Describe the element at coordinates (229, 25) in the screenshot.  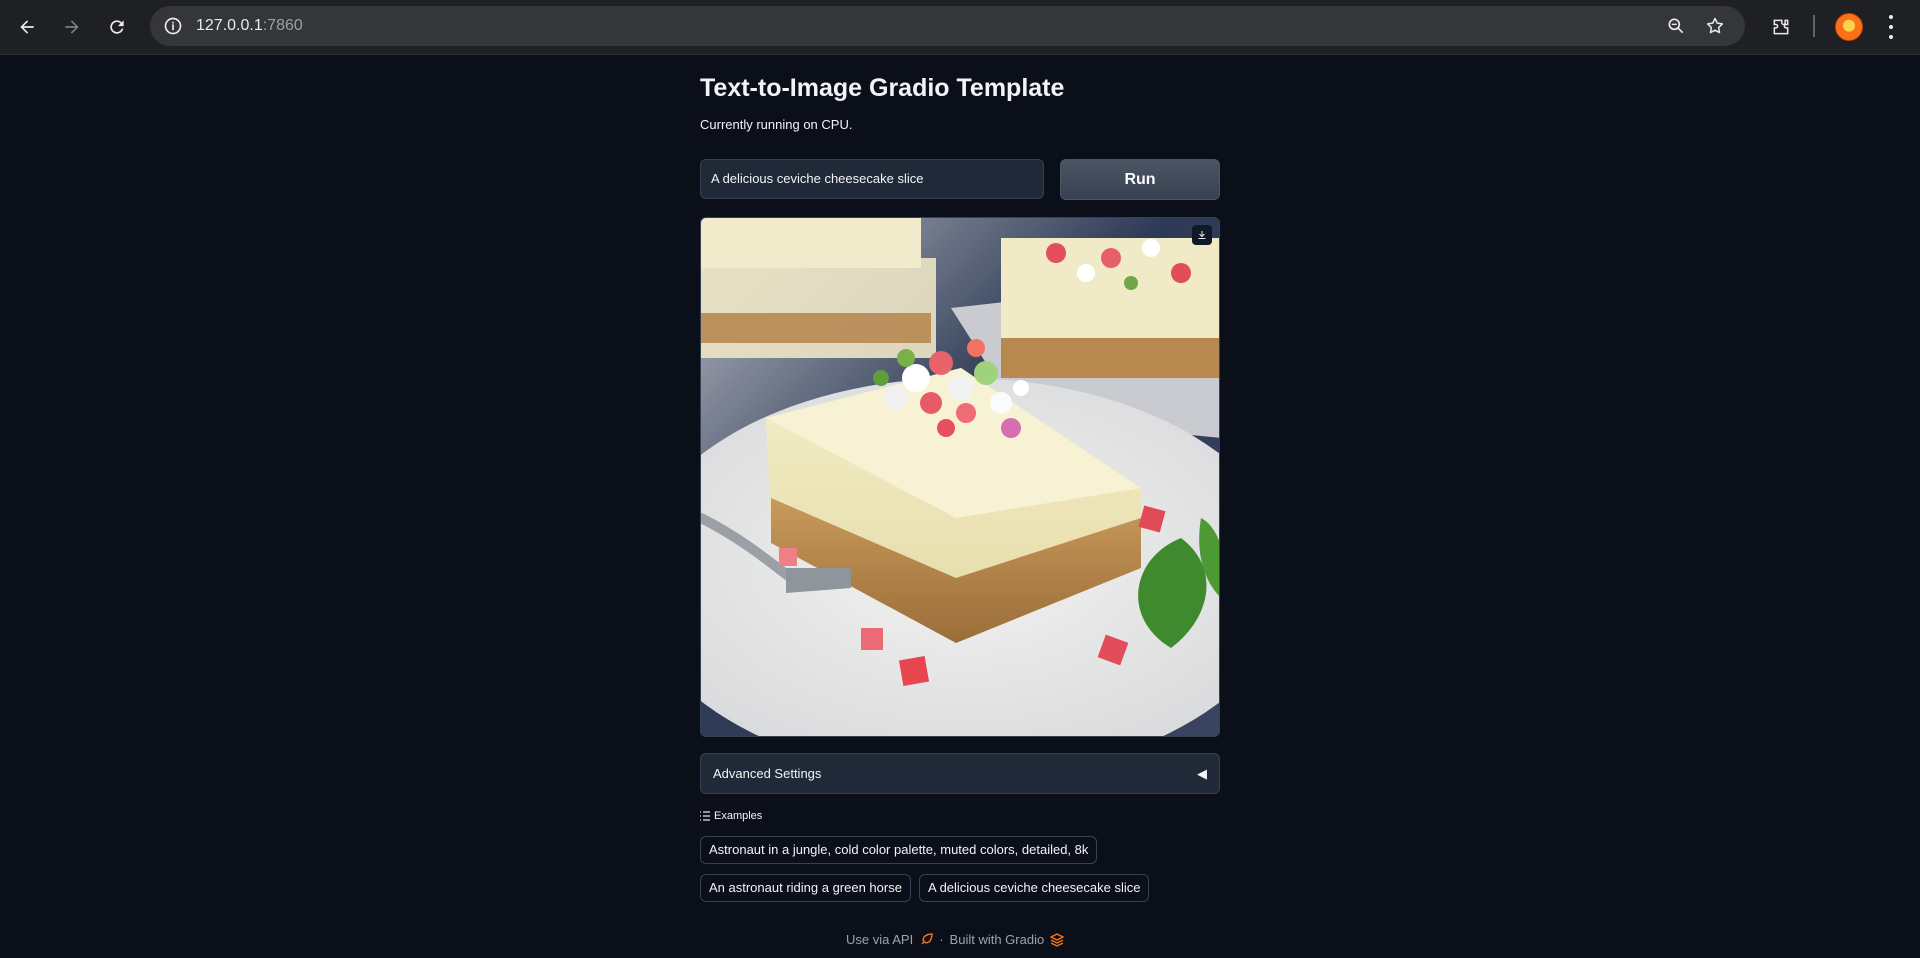
I see `url-host: 127.0.0.1` at that location.